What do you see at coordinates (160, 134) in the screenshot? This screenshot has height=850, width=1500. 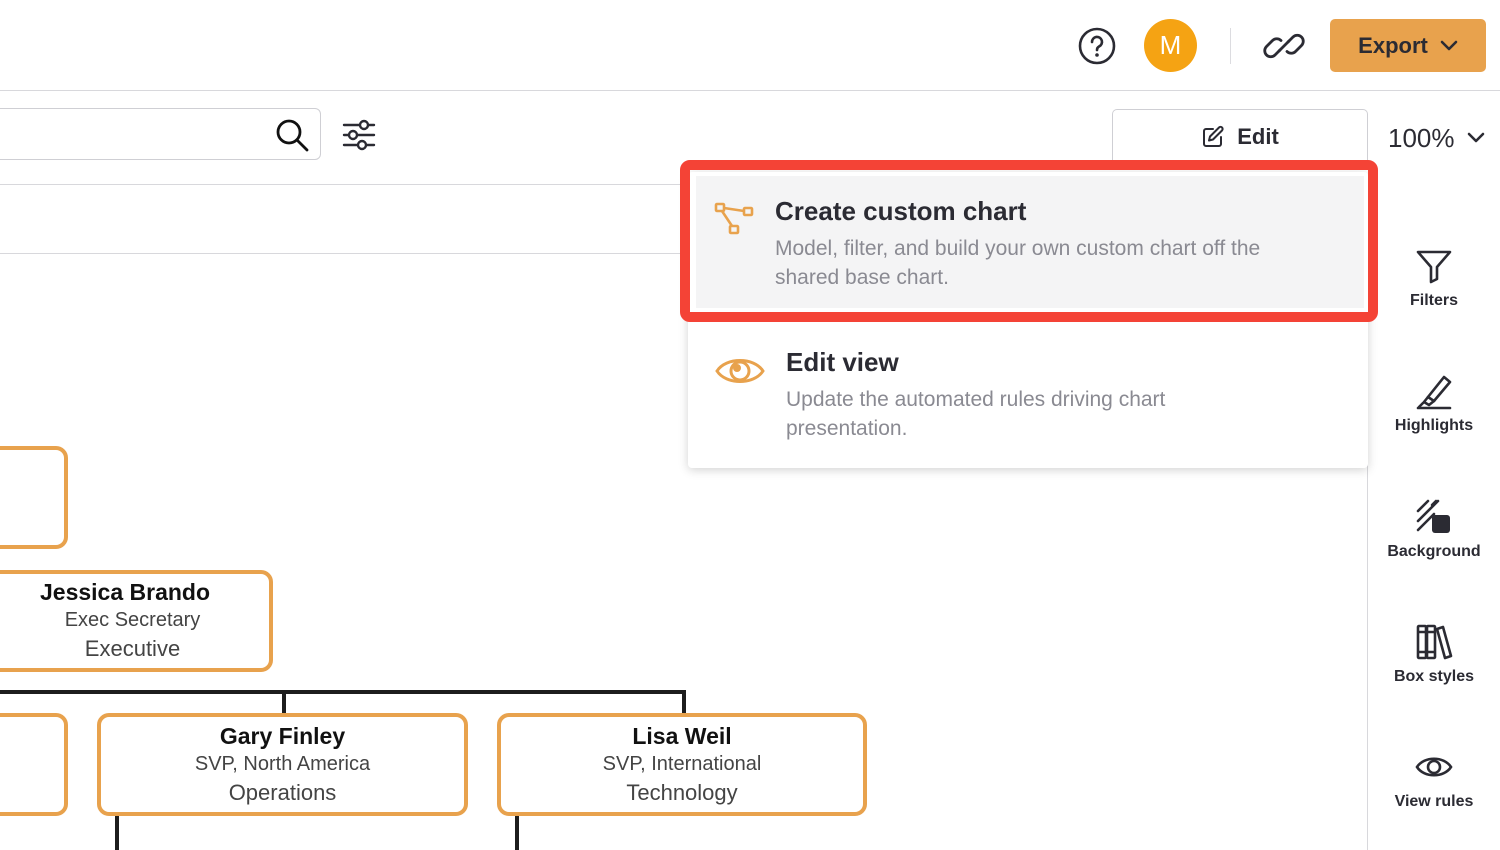 I see `search-input` at bounding box center [160, 134].